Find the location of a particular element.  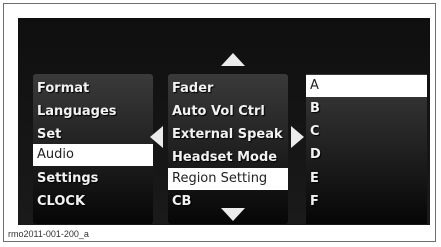

left-menu-item-clock: CLOCK is located at coordinates (93, 202).